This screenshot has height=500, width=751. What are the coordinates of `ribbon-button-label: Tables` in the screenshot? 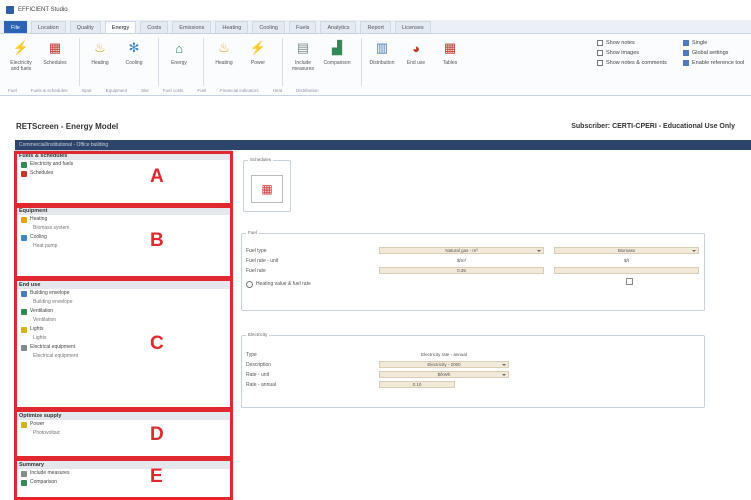 It's located at (450, 63).